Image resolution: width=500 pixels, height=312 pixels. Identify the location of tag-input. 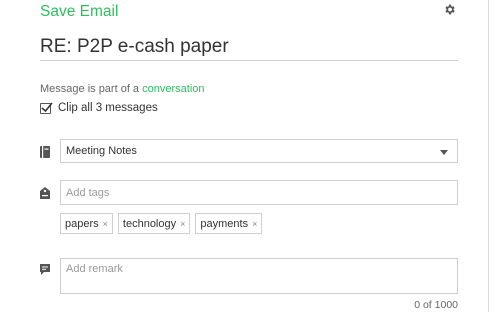
(259, 192).